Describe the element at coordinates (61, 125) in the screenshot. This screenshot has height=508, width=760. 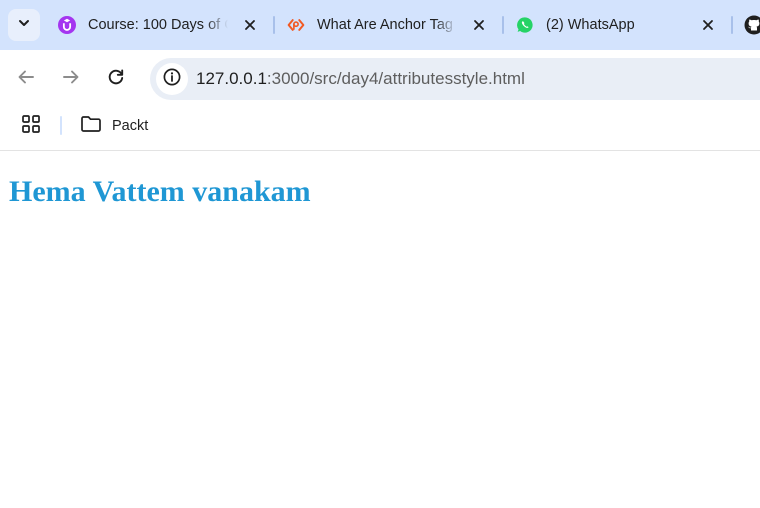
I see `bookmarks-separator` at that location.